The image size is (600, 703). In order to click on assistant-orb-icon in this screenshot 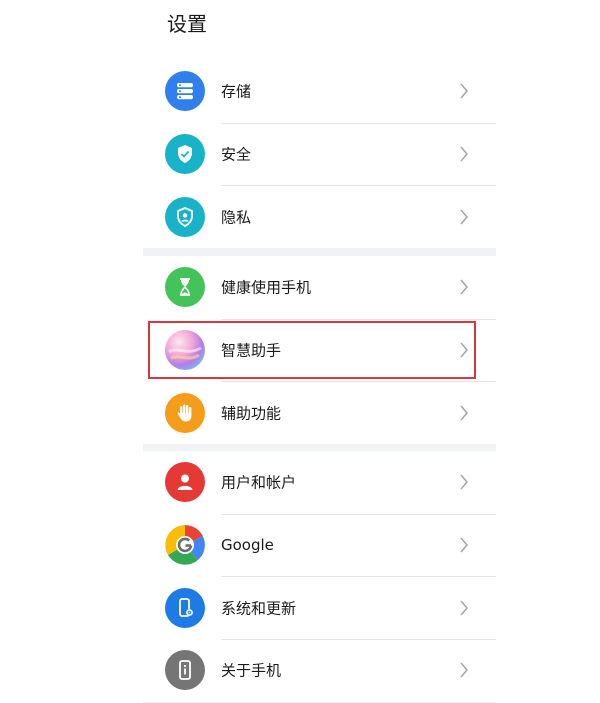, I will do `click(185, 350)`.